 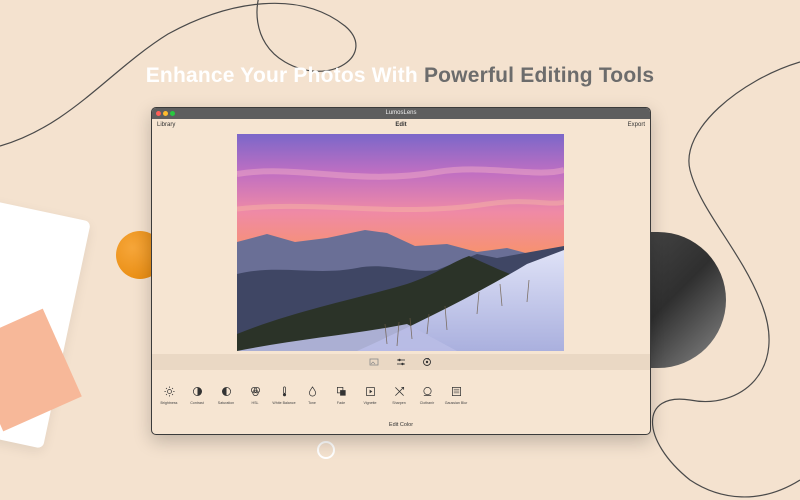 I want to click on edit-color-label: Edit Color, so click(x=401, y=425).